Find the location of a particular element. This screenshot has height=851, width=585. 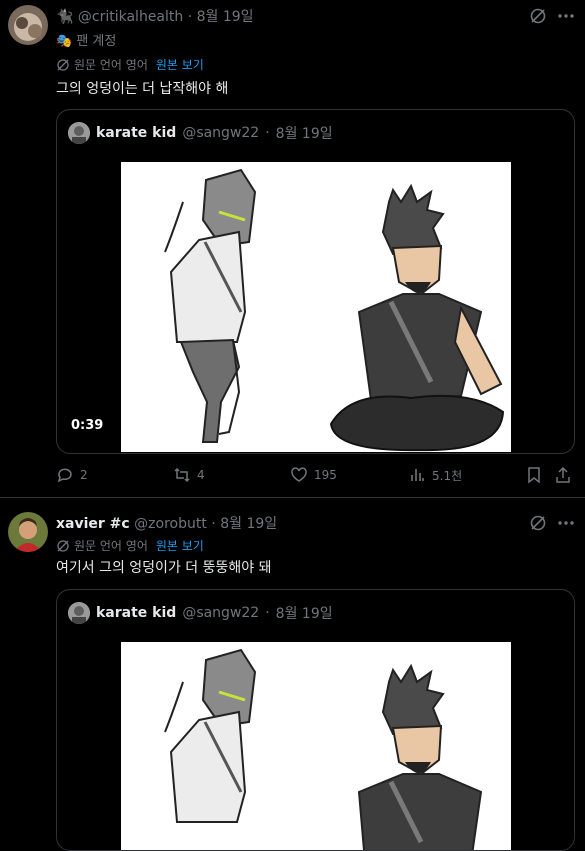

bookmark-icon is located at coordinates (534, 475).